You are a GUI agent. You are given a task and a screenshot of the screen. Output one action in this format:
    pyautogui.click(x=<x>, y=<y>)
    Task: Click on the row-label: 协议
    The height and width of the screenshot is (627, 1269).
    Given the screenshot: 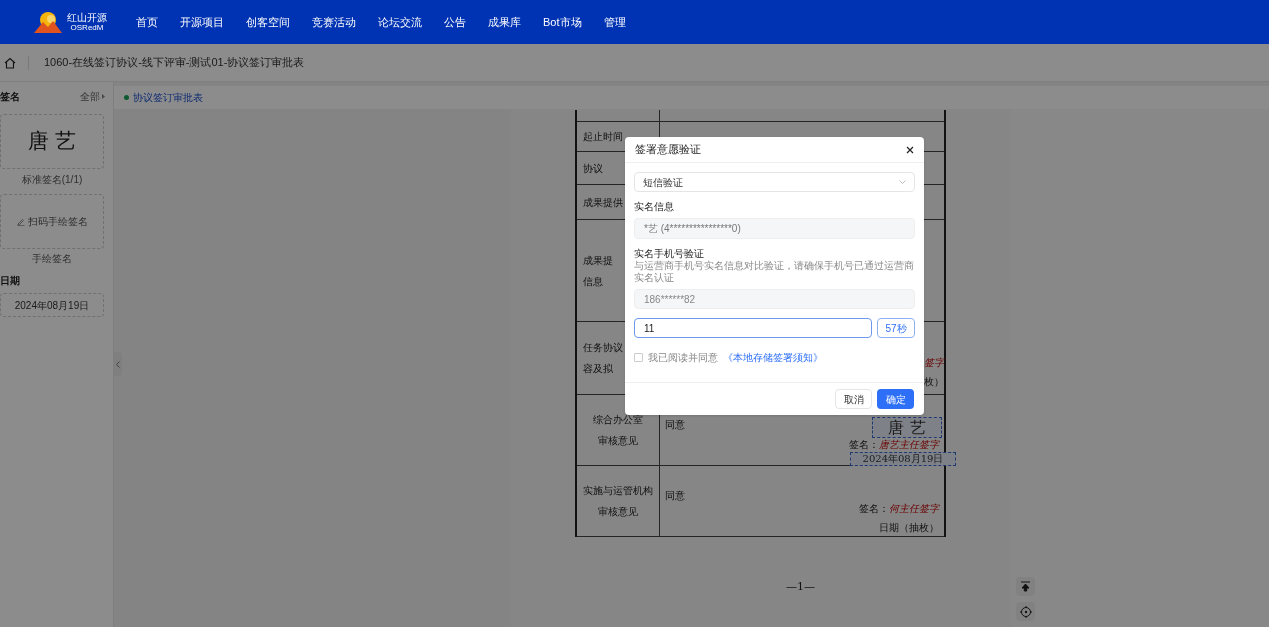 What is the action you would take?
    pyautogui.click(x=593, y=168)
    